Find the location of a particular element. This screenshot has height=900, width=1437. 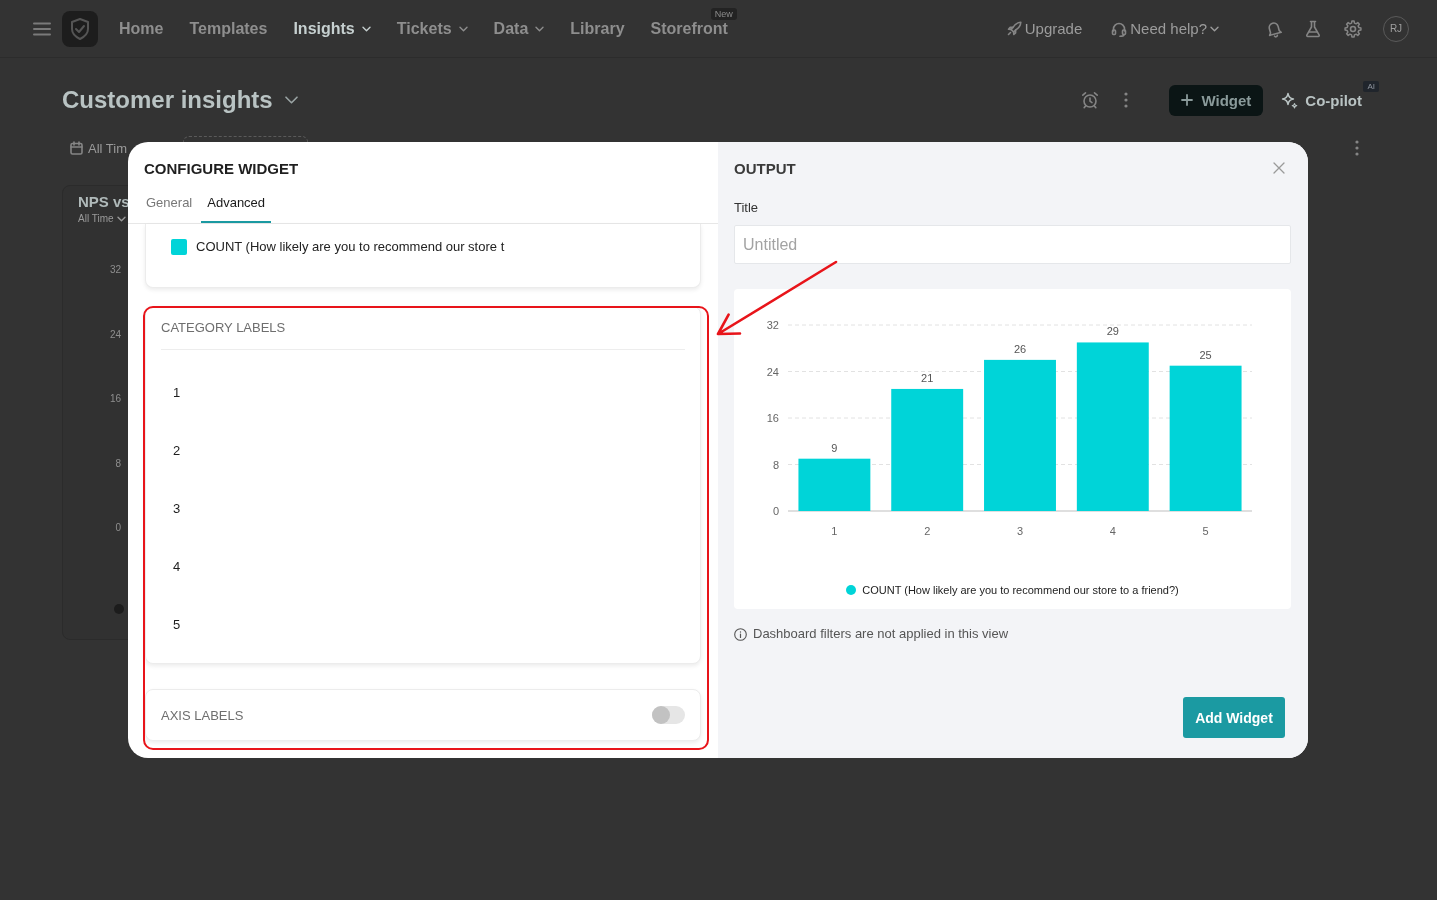

x-axis-label: 2 is located at coordinates (927, 531).